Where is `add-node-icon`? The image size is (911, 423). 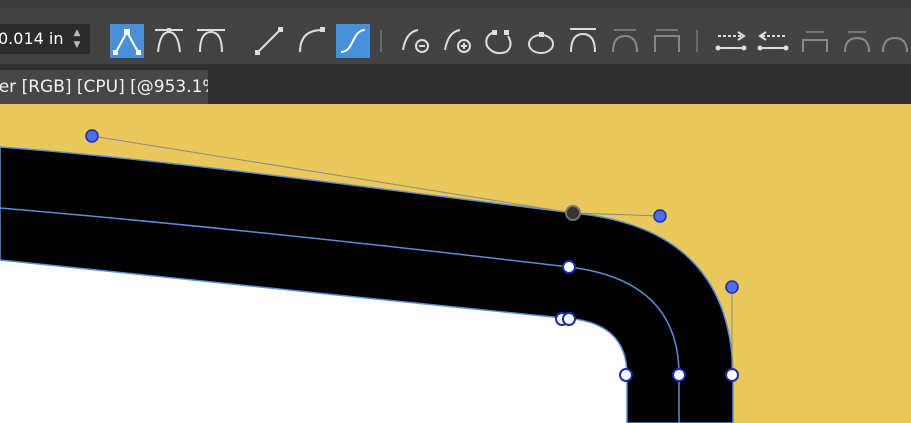
add-node-icon is located at coordinates (457, 41).